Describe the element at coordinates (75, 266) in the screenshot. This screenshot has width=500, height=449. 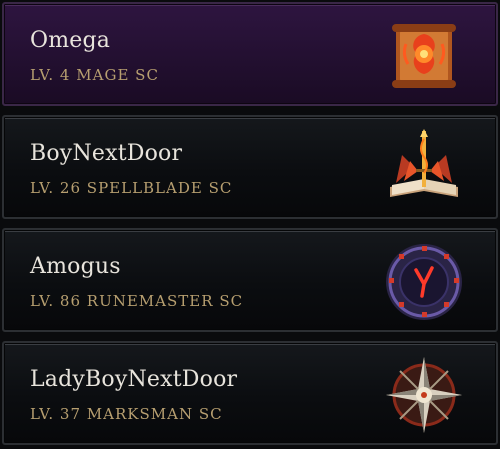
I see `character-name: Amogus` at that location.